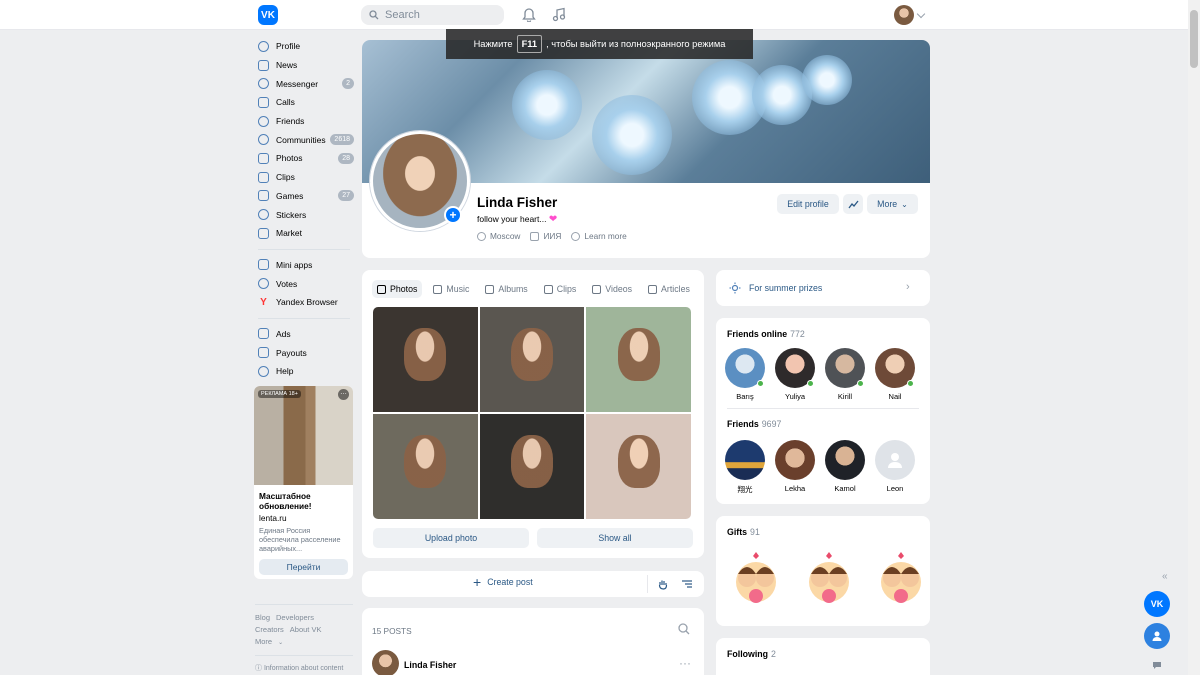  I want to click on friends-online-title: Friends online 772, so click(766, 334).